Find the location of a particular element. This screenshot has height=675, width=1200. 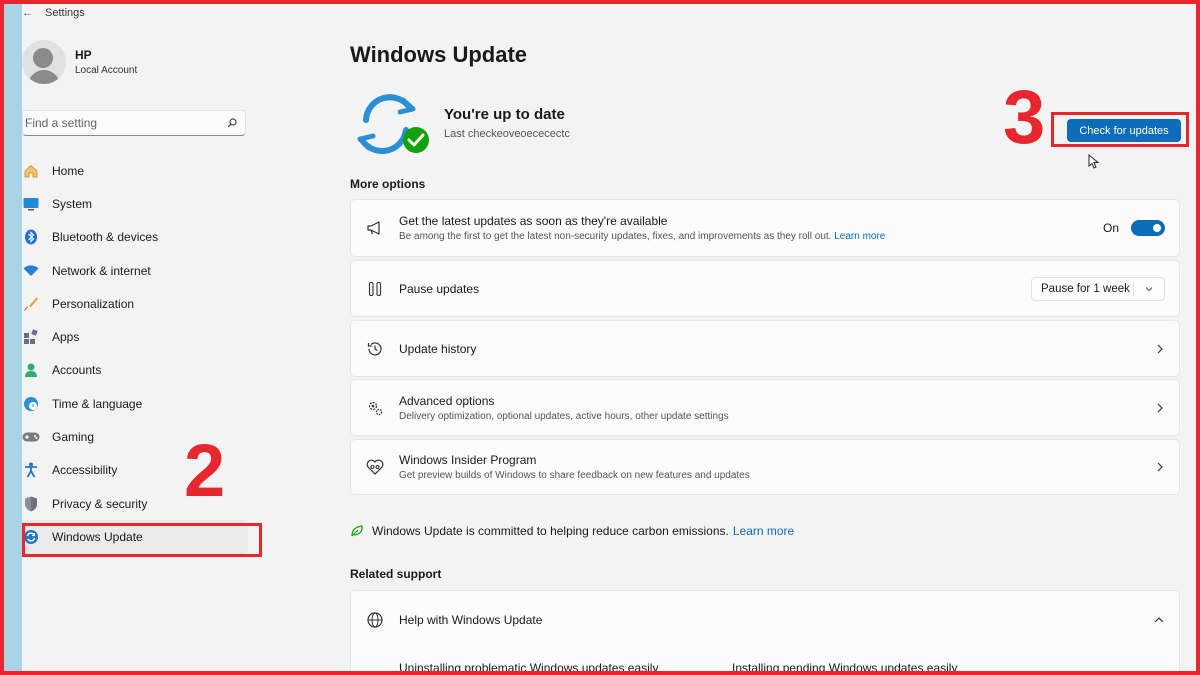

option-title: Advanced options is located at coordinates (447, 400).